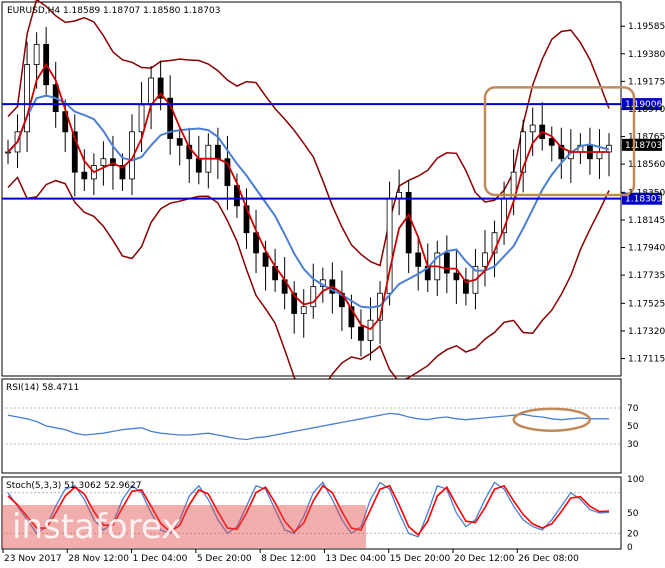 This screenshot has height=568, width=665. Describe the element at coordinates (548, 559) in the screenshot. I see `x-tick-label: 26 Dec 08:00` at that location.